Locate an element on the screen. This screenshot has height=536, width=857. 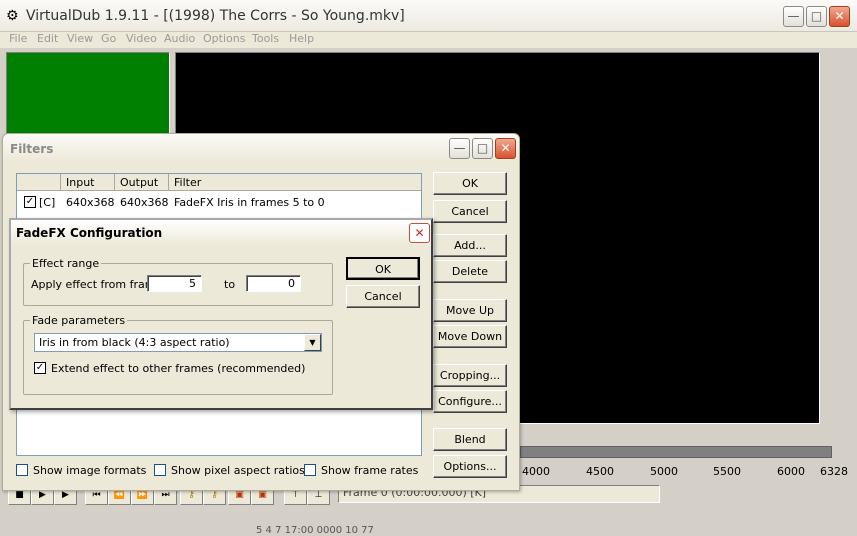
app-icon: ⚙ is located at coordinates (12, 16).